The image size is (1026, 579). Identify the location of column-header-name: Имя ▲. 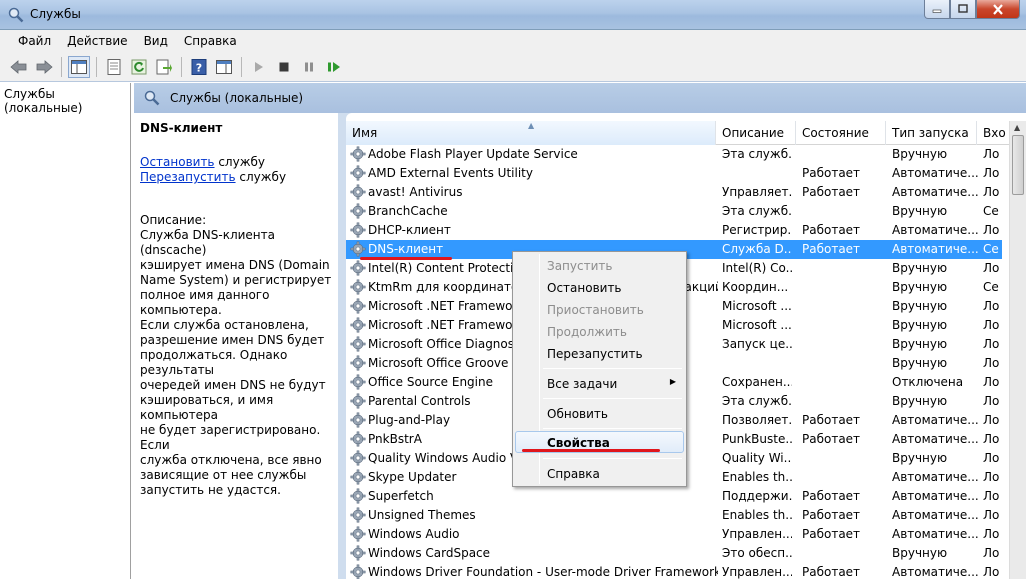
(531, 133).